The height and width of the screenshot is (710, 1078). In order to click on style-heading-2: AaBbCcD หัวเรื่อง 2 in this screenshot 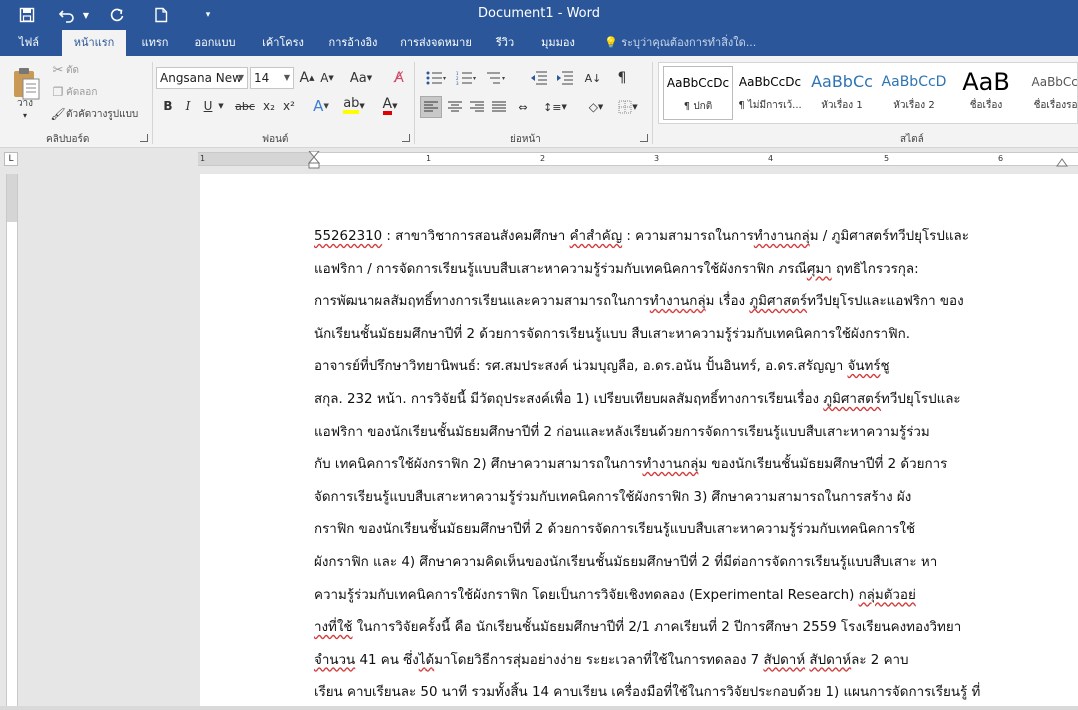, I will do `click(914, 93)`.